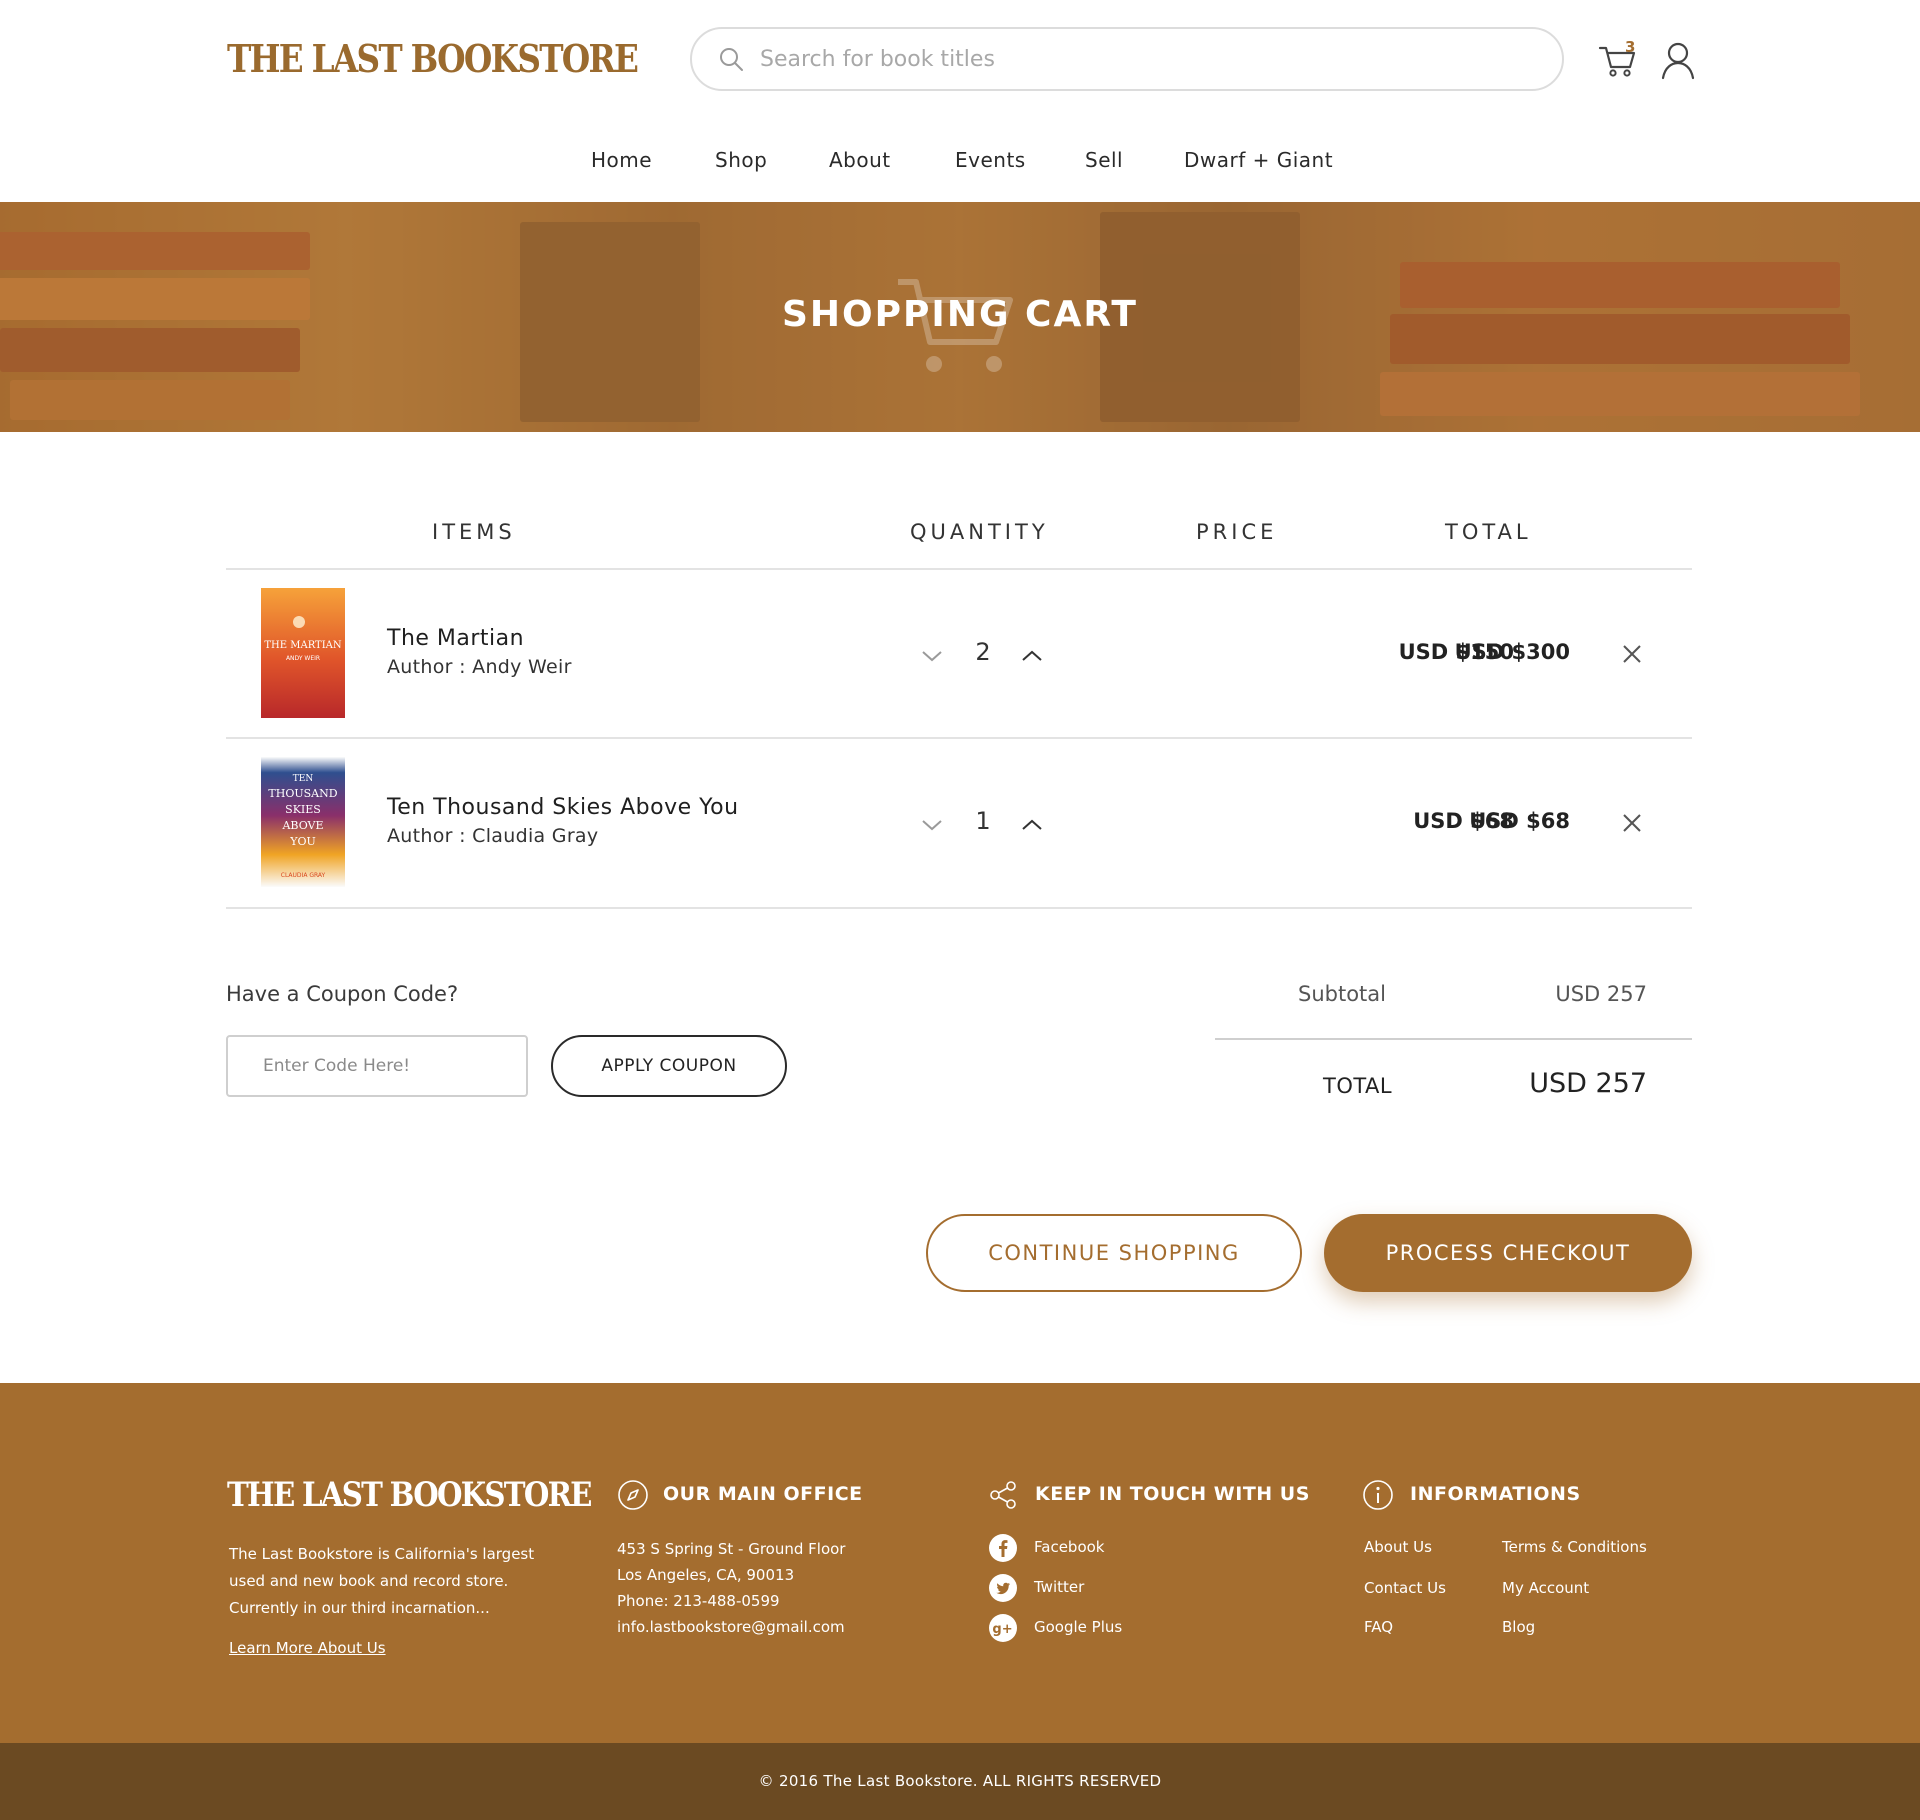 The width and height of the screenshot is (1920, 1820). I want to click on cover-text-line: THOUSAND, so click(302, 793).